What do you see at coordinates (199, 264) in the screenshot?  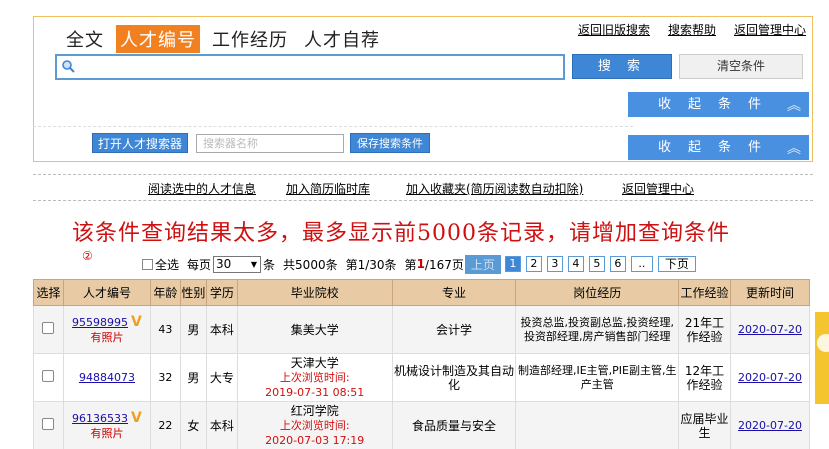 I see `per-page-prefix: 每页` at bounding box center [199, 264].